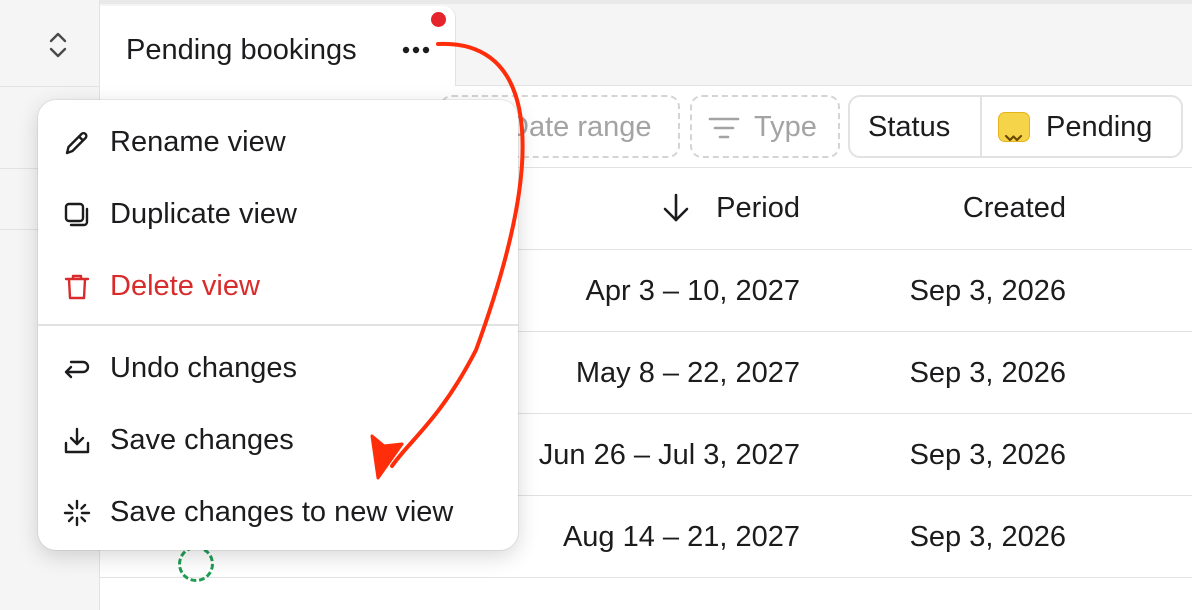  What do you see at coordinates (909, 127) in the screenshot?
I see `status-filter-label: Status` at bounding box center [909, 127].